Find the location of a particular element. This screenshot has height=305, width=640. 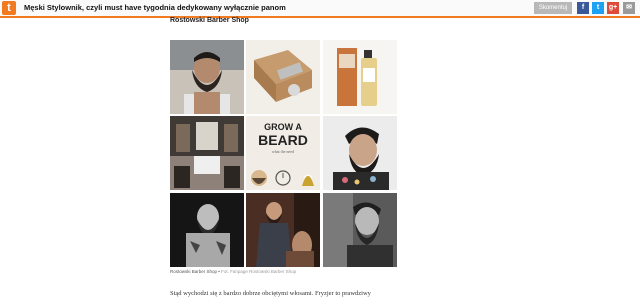

gallery-image-perfume-bottle is located at coordinates (360, 77).